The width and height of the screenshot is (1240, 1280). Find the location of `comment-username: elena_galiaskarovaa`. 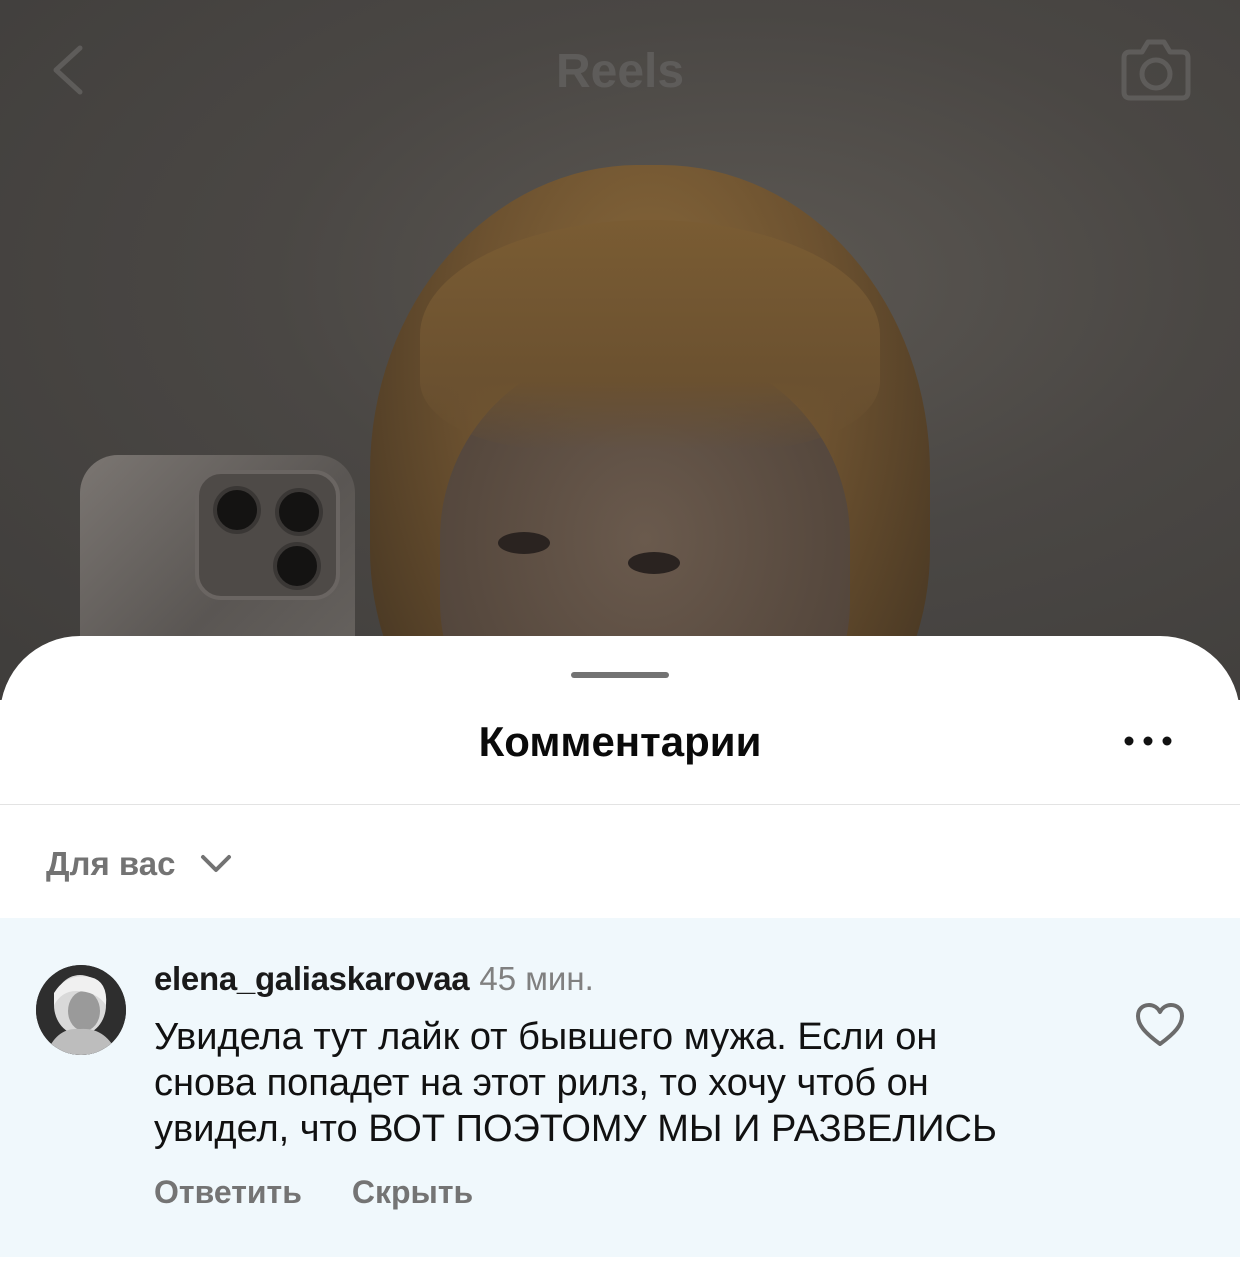

comment-username: elena_galiaskarovaa is located at coordinates (312, 978).